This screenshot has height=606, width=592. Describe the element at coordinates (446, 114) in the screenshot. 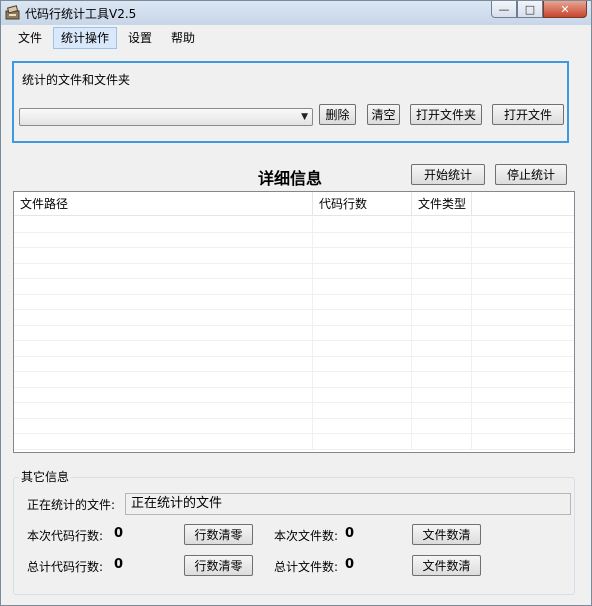

I see `open-folder-button: 打开文件夹` at that location.